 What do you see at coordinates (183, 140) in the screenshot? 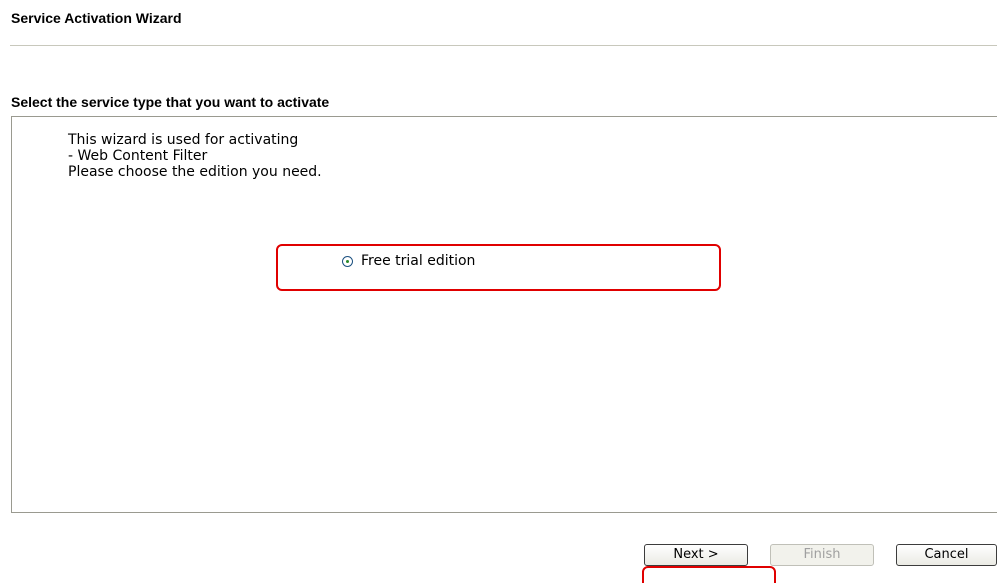
I see `description-line: This wizard is used for activating` at bounding box center [183, 140].